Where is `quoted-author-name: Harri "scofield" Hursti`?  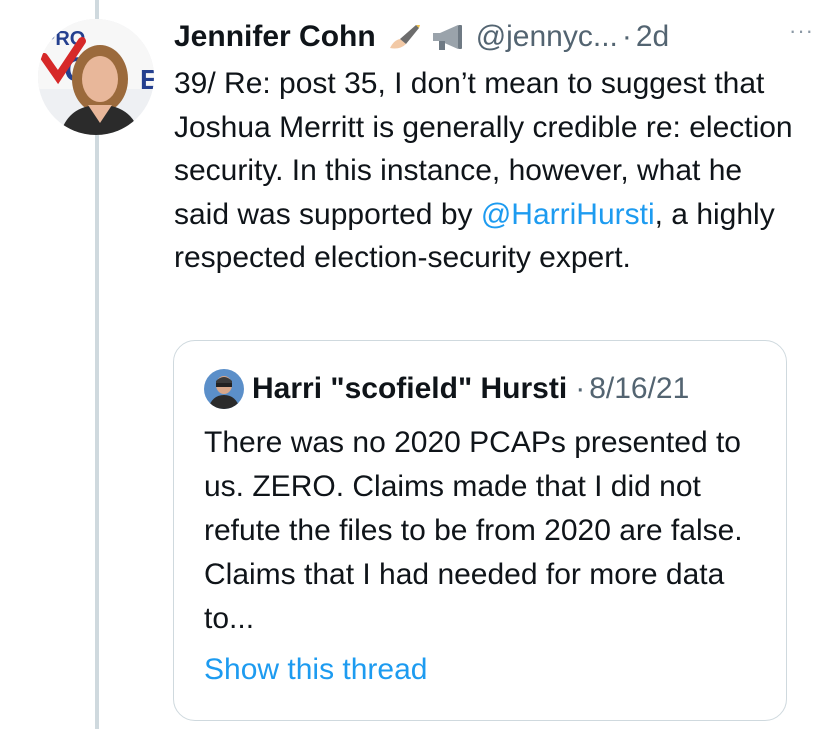
quoted-author-name: Harri "scofield" Hursti is located at coordinates (409, 389).